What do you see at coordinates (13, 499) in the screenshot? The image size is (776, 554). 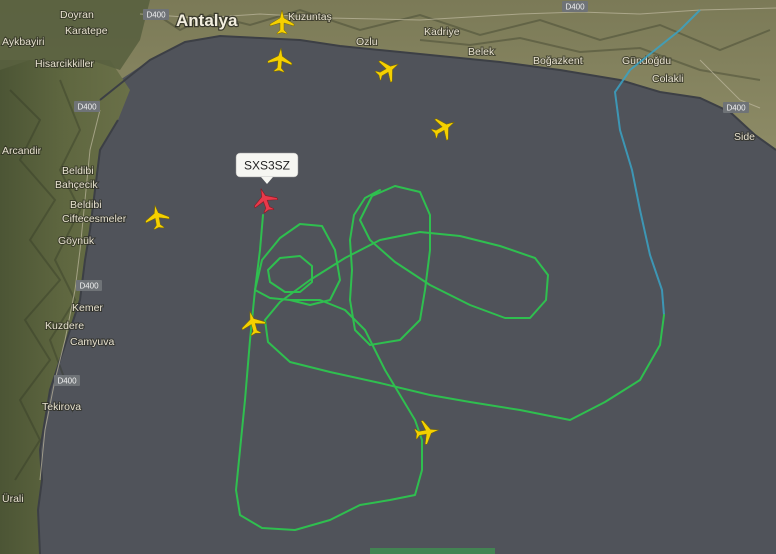 I see `place-label: Ürali` at bounding box center [13, 499].